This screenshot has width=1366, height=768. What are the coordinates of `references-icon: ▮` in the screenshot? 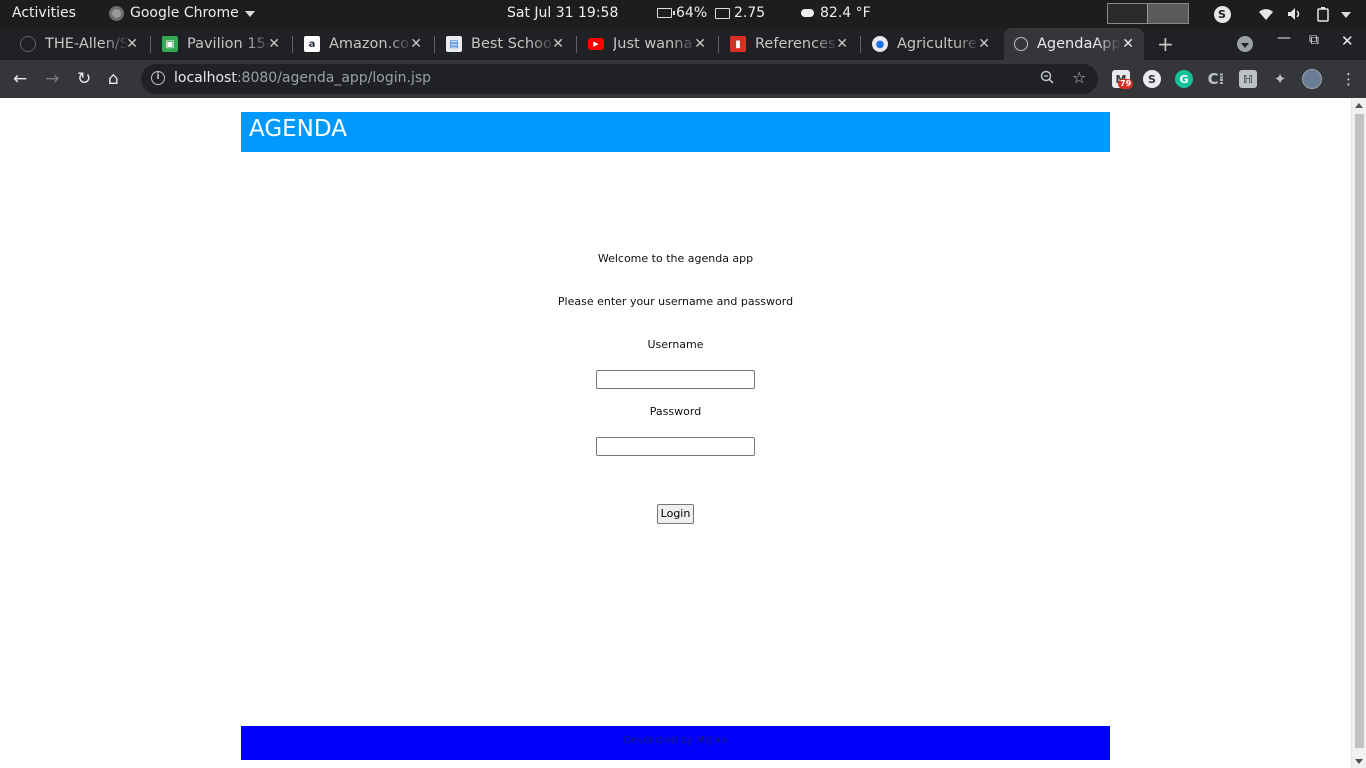 It's located at (738, 44).